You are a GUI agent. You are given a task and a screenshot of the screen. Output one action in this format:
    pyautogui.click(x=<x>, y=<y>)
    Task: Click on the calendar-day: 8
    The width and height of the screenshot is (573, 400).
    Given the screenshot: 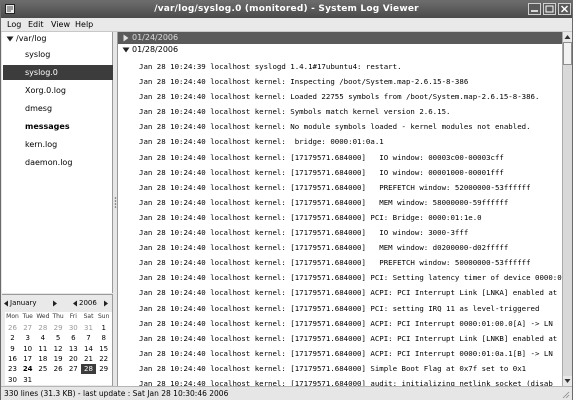 What is the action you would take?
    pyautogui.click(x=103, y=338)
    